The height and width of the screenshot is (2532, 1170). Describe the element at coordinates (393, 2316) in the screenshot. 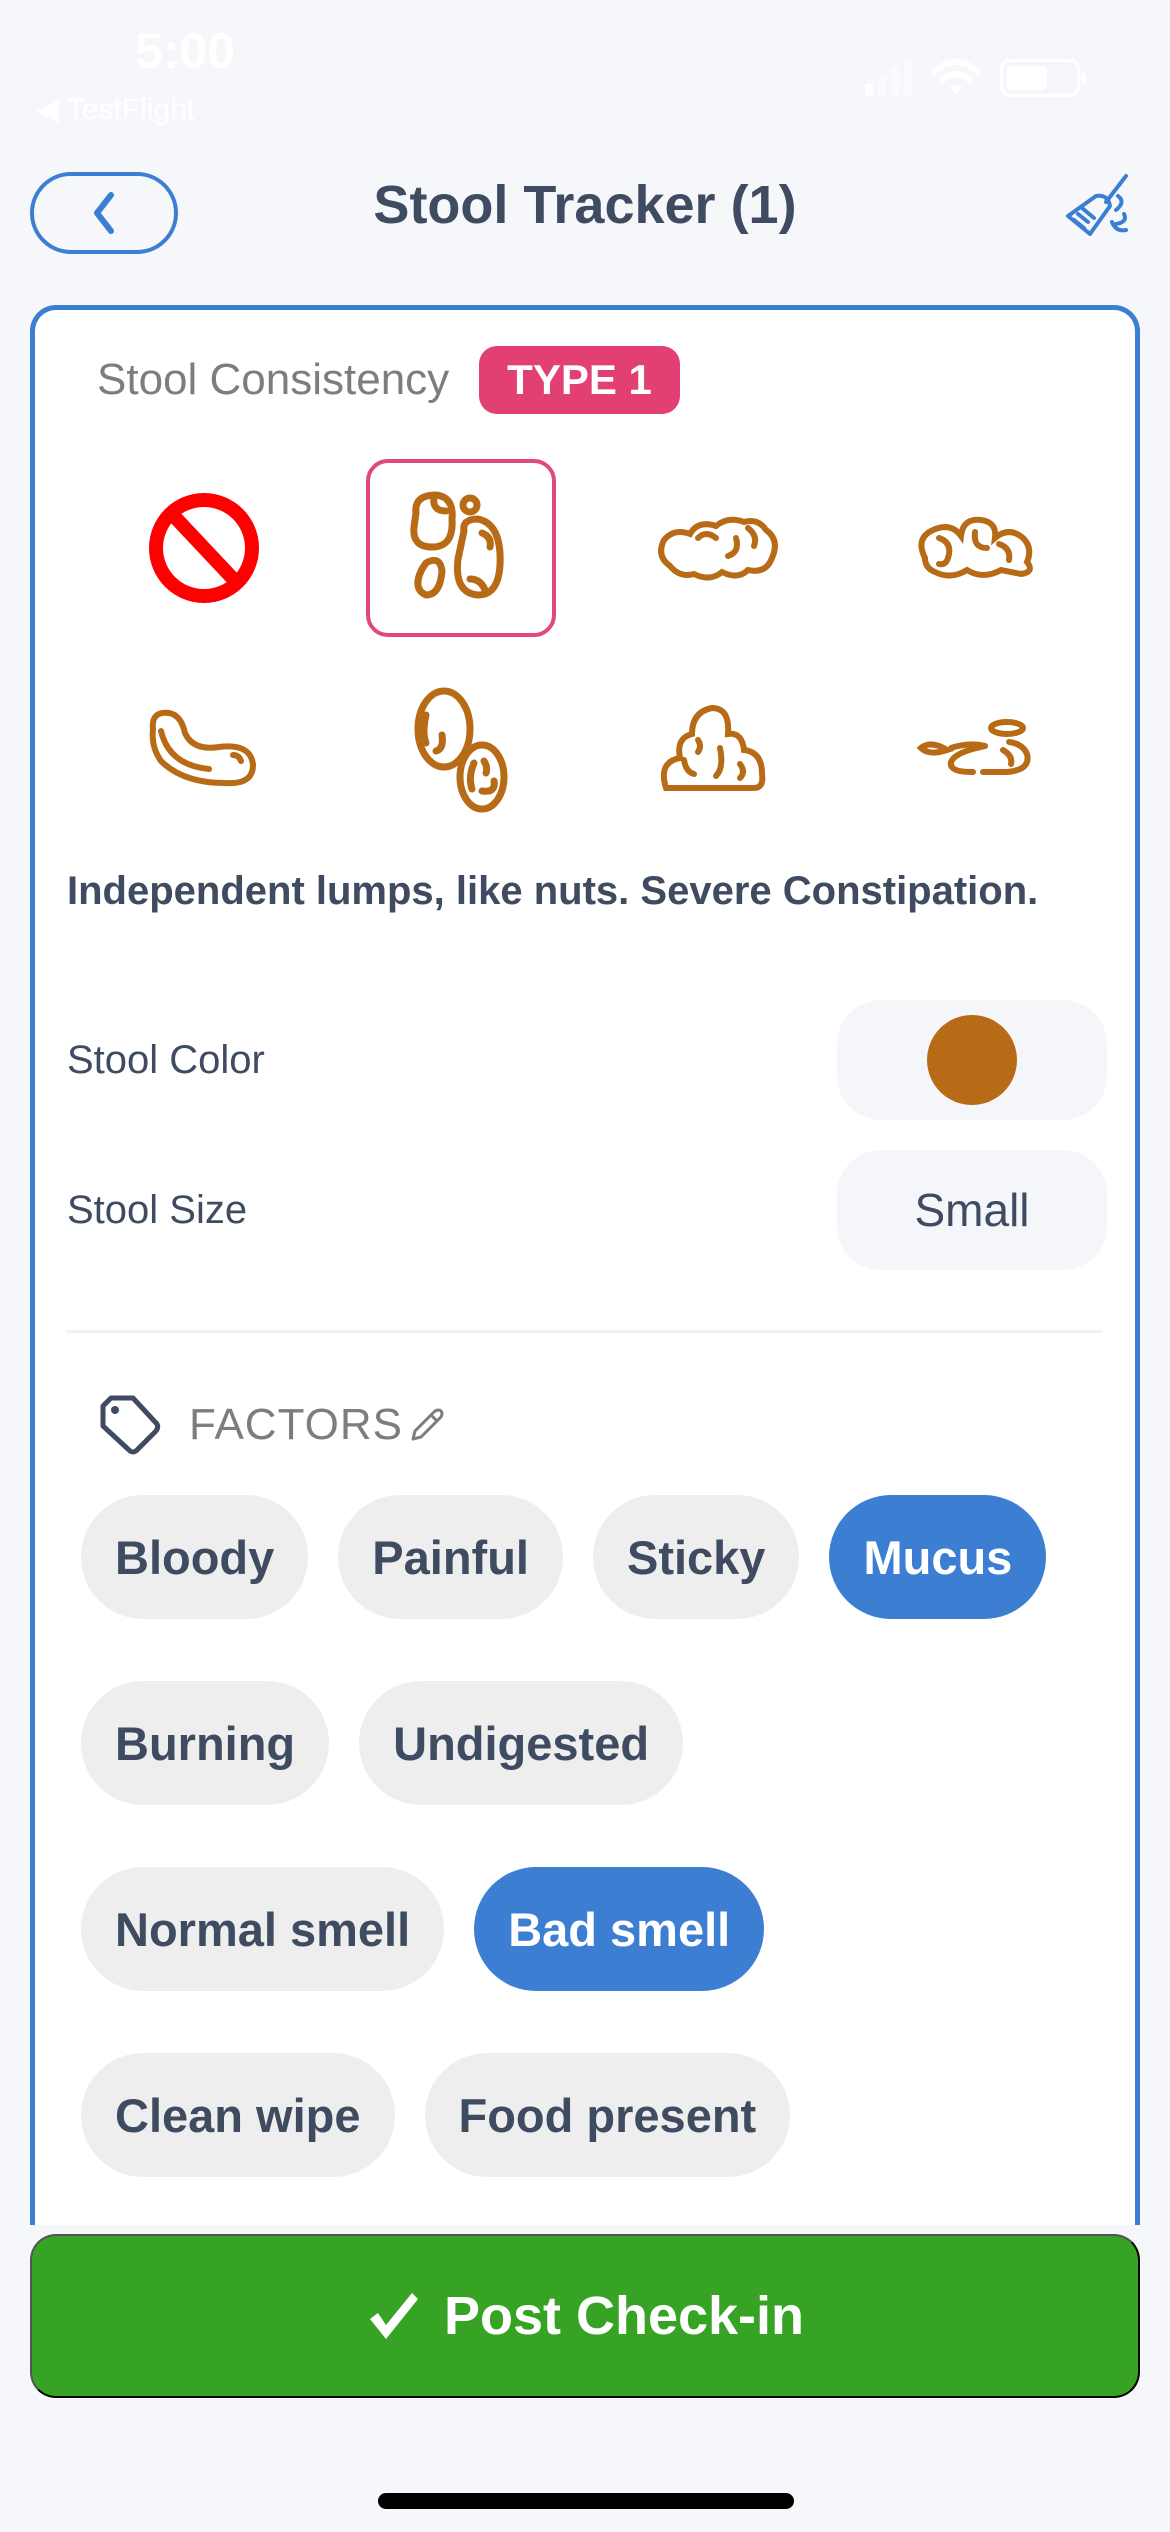

I see `checkmark-icon` at that location.